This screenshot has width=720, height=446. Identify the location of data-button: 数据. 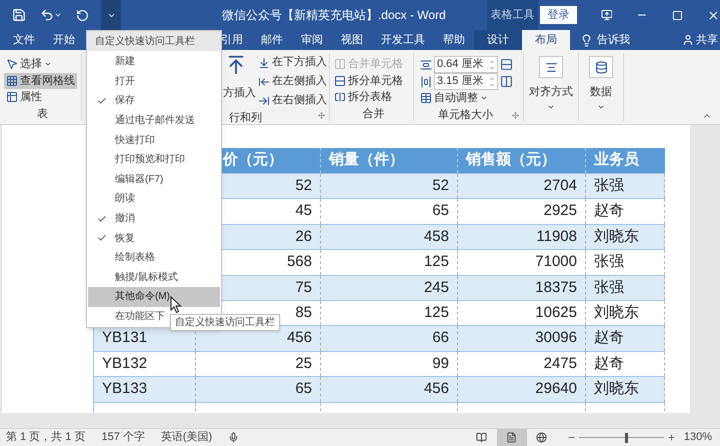
(601, 87).